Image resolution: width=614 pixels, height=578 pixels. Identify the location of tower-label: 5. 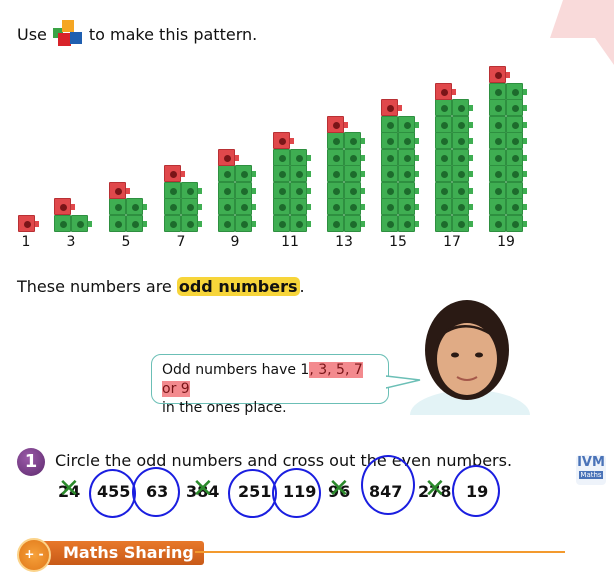
(126, 242).